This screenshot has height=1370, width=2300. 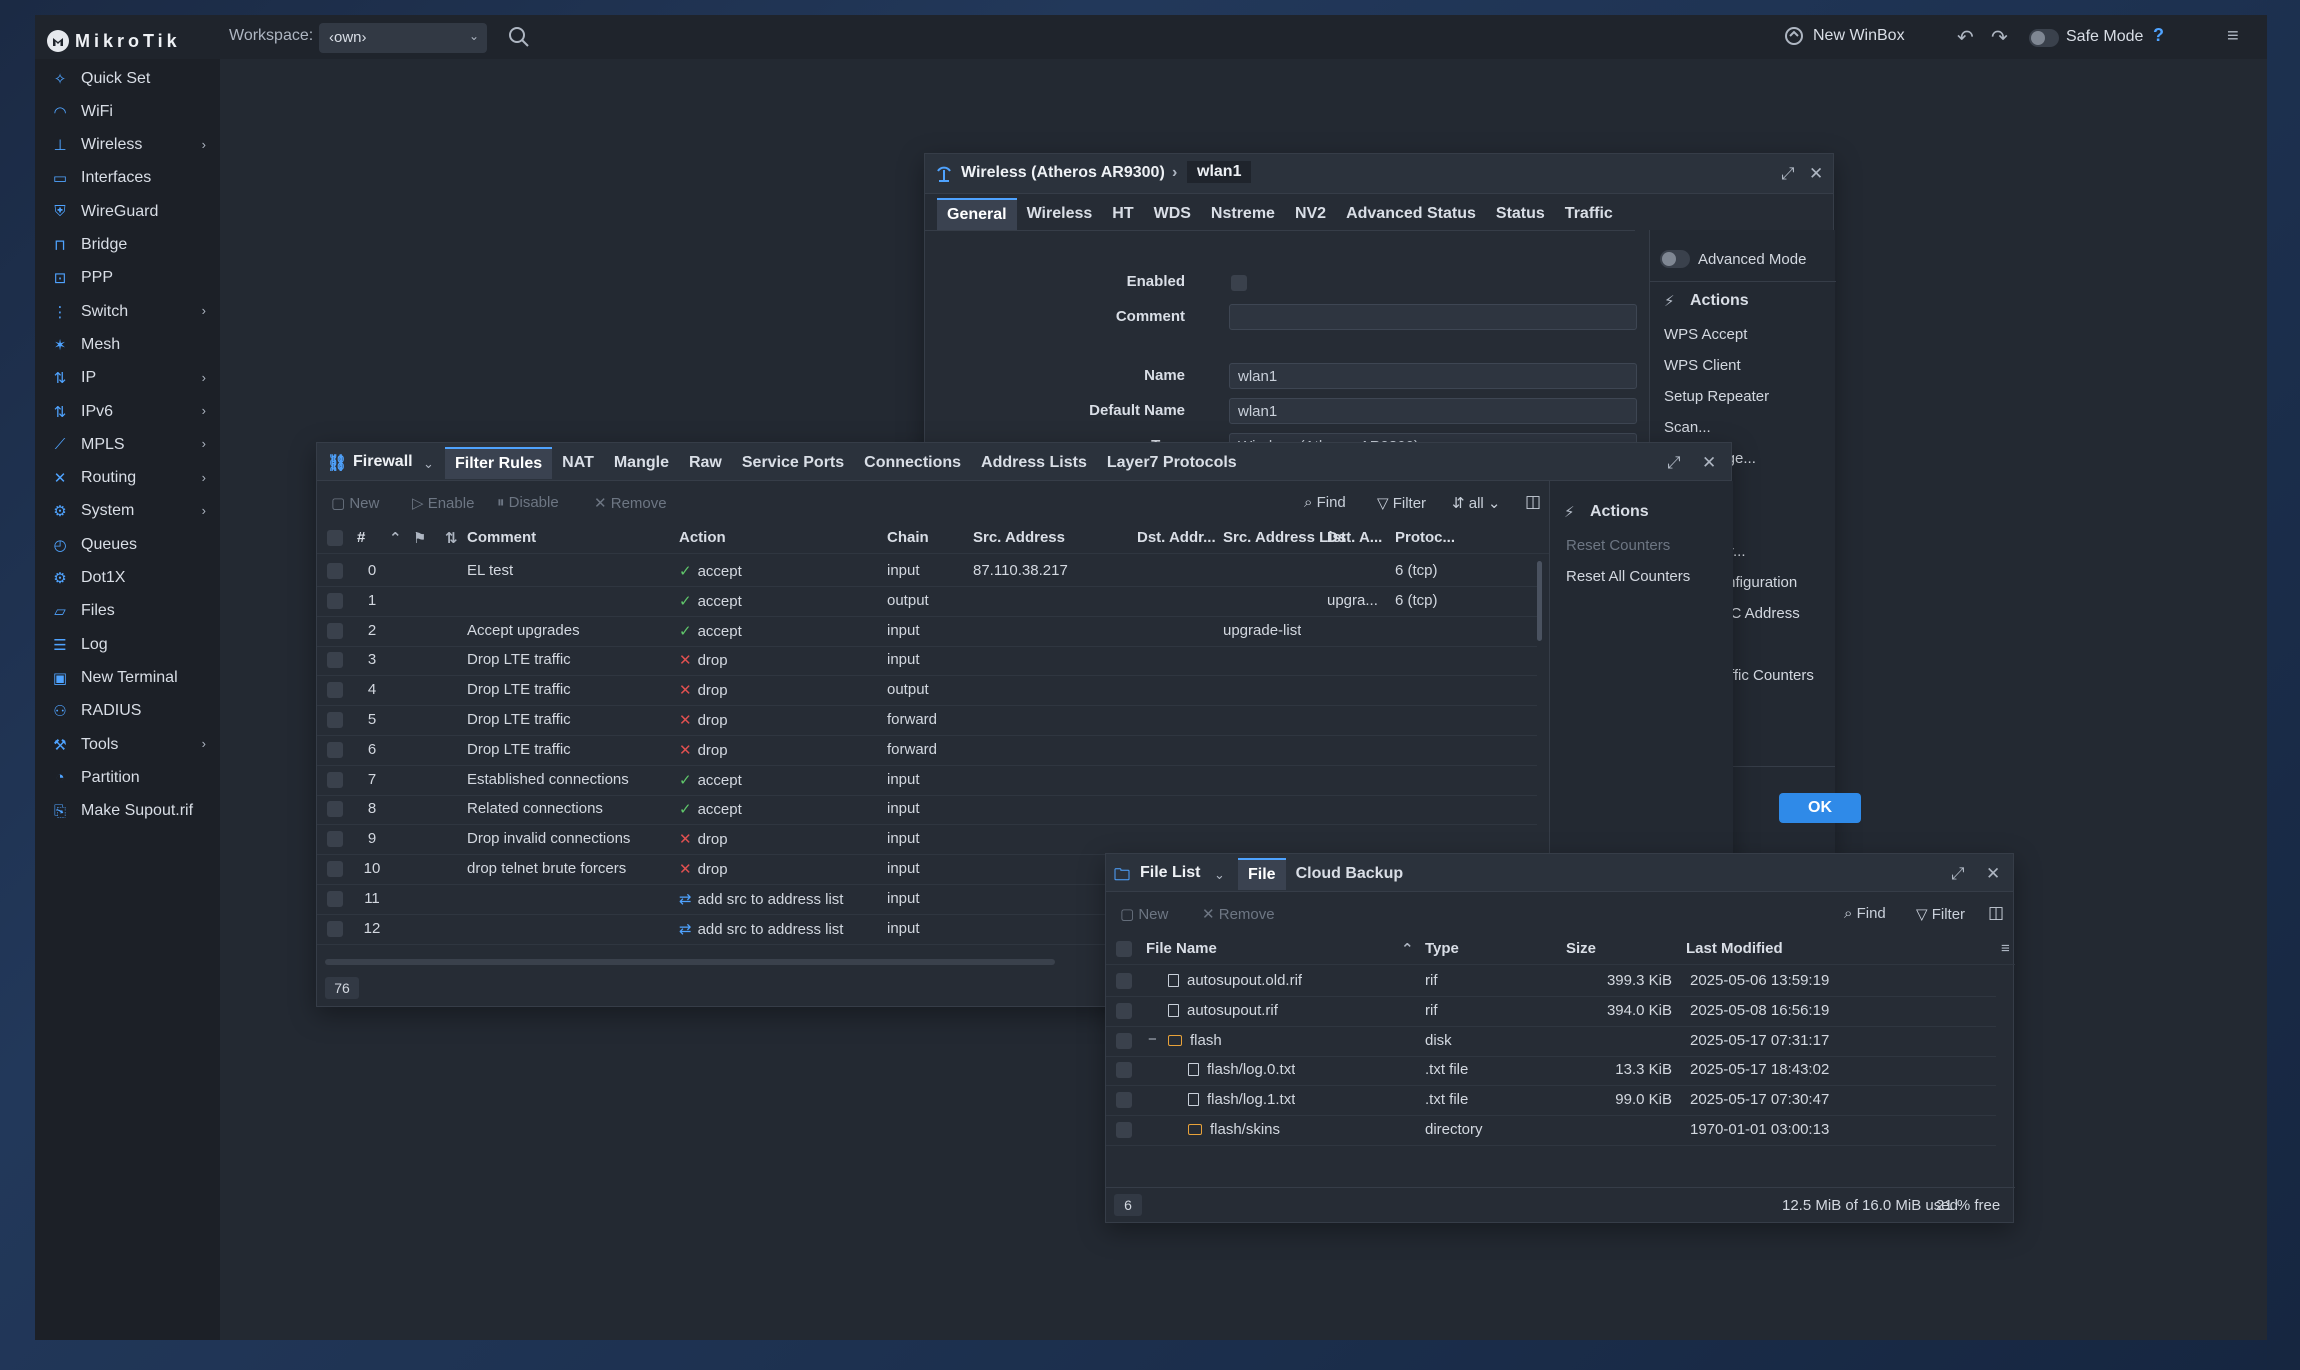 What do you see at coordinates (927, 809) in the screenshot?
I see `table-row: 8 Related connections ✓ accept input` at bounding box center [927, 809].